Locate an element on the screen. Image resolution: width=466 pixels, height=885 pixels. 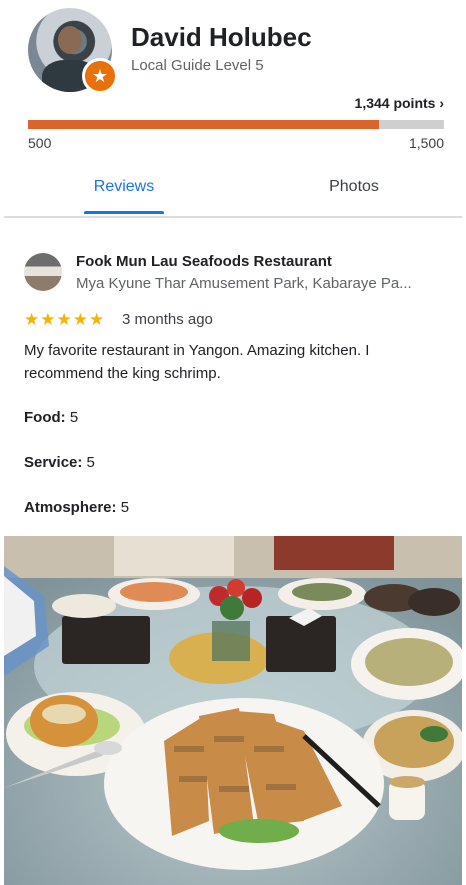
tab-photos: Photos is located at coordinates (354, 192).